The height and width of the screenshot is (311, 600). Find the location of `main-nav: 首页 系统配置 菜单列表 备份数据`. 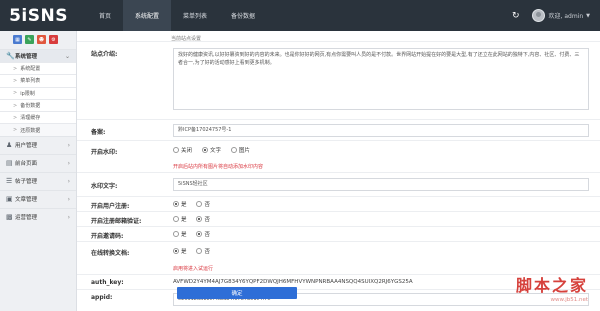

main-nav: 首页 系统配置 菜单列表 备份数据 is located at coordinates (177, 15).